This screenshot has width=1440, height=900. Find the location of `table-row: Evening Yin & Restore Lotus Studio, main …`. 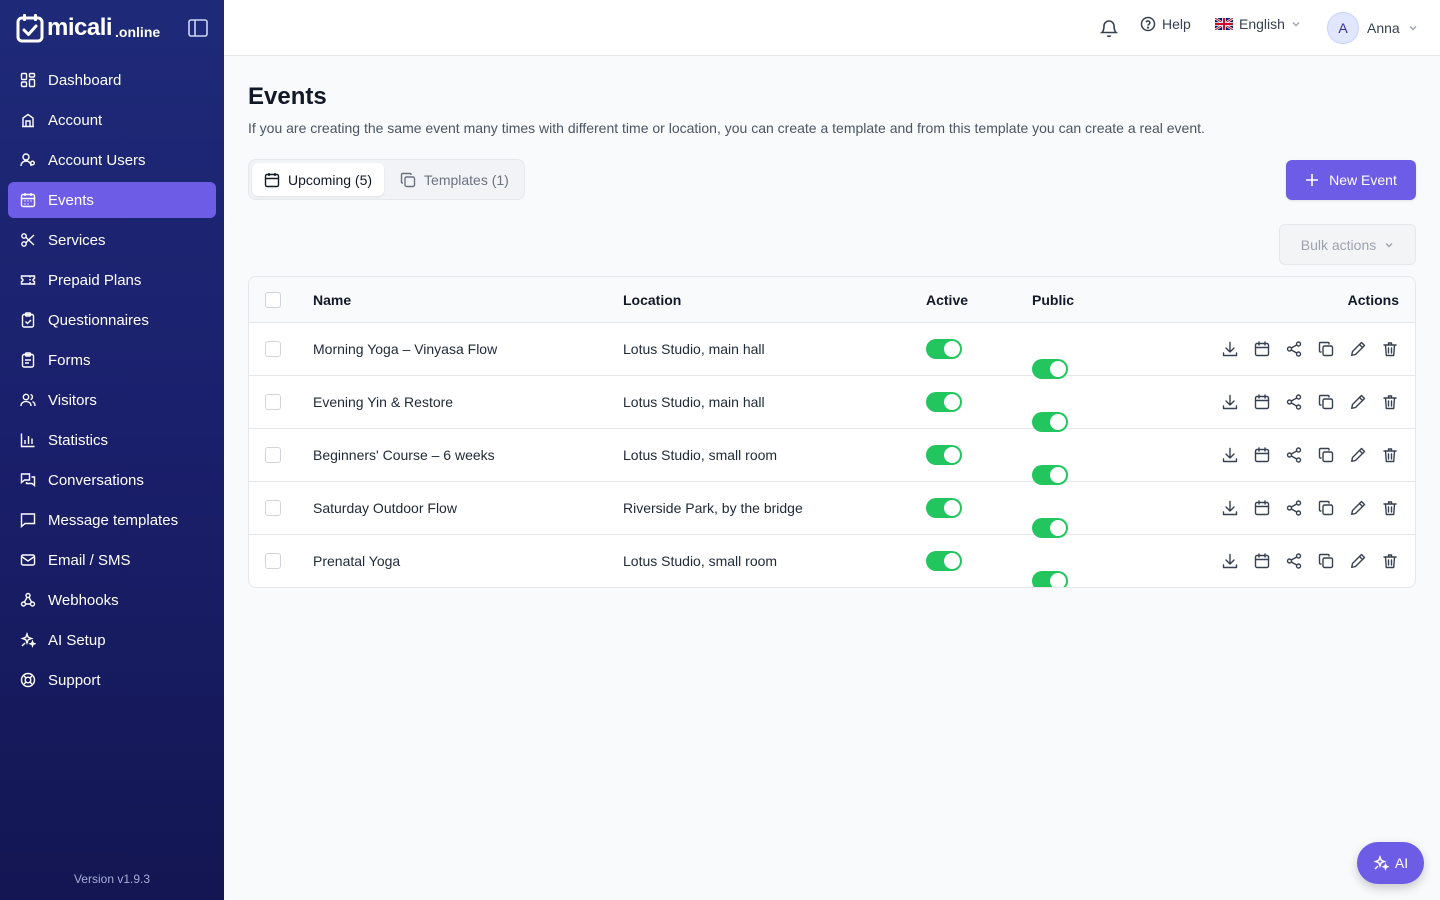

table-row: Evening Yin & Restore Lotus Studio, main … is located at coordinates (832, 404).